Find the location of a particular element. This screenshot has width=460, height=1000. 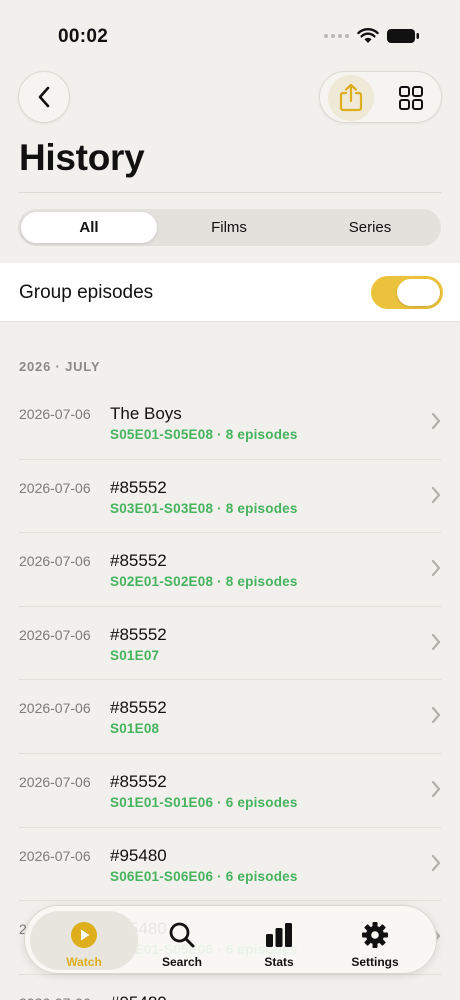

share-icon is located at coordinates (351, 97).